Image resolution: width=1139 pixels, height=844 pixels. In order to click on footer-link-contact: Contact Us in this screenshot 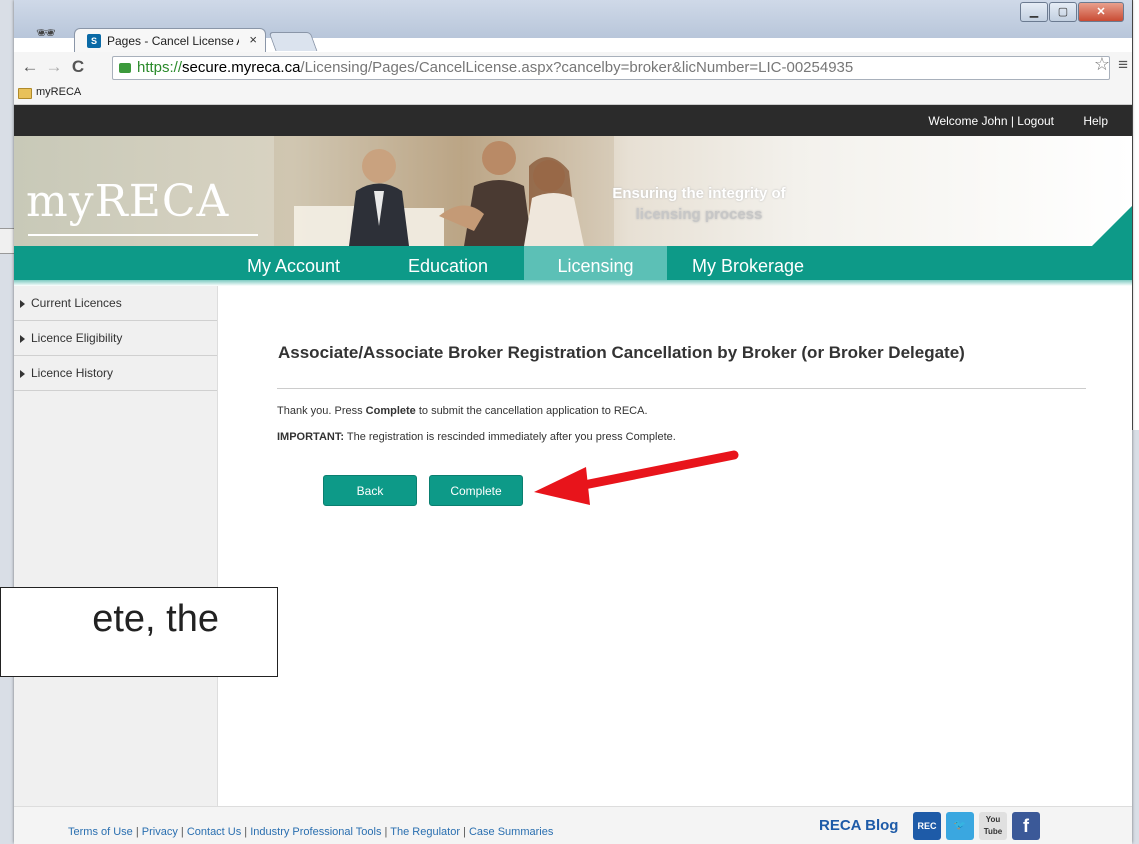, I will do `click(214, 832)`.